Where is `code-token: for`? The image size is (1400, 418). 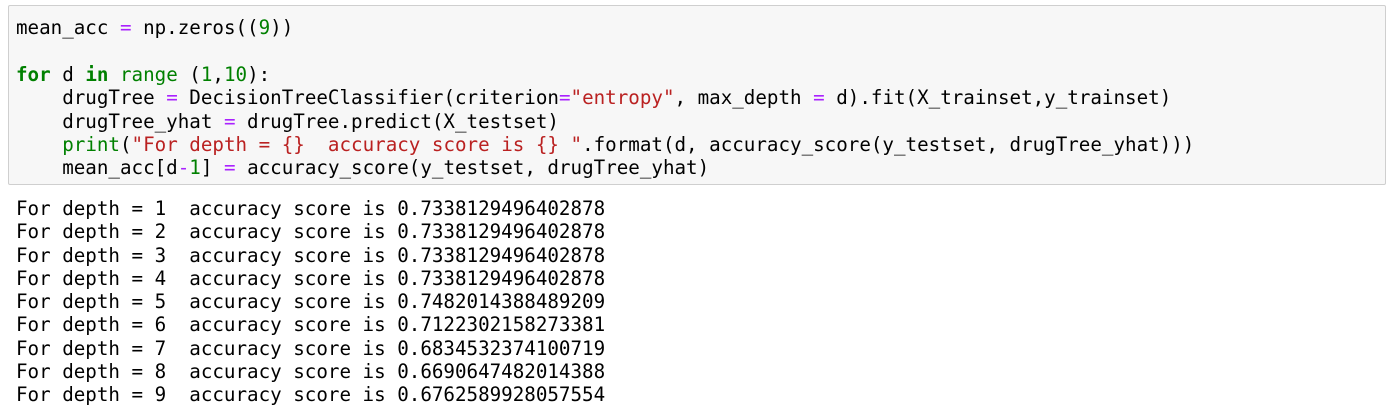 code-token: for is located at coordinates (33, 74).